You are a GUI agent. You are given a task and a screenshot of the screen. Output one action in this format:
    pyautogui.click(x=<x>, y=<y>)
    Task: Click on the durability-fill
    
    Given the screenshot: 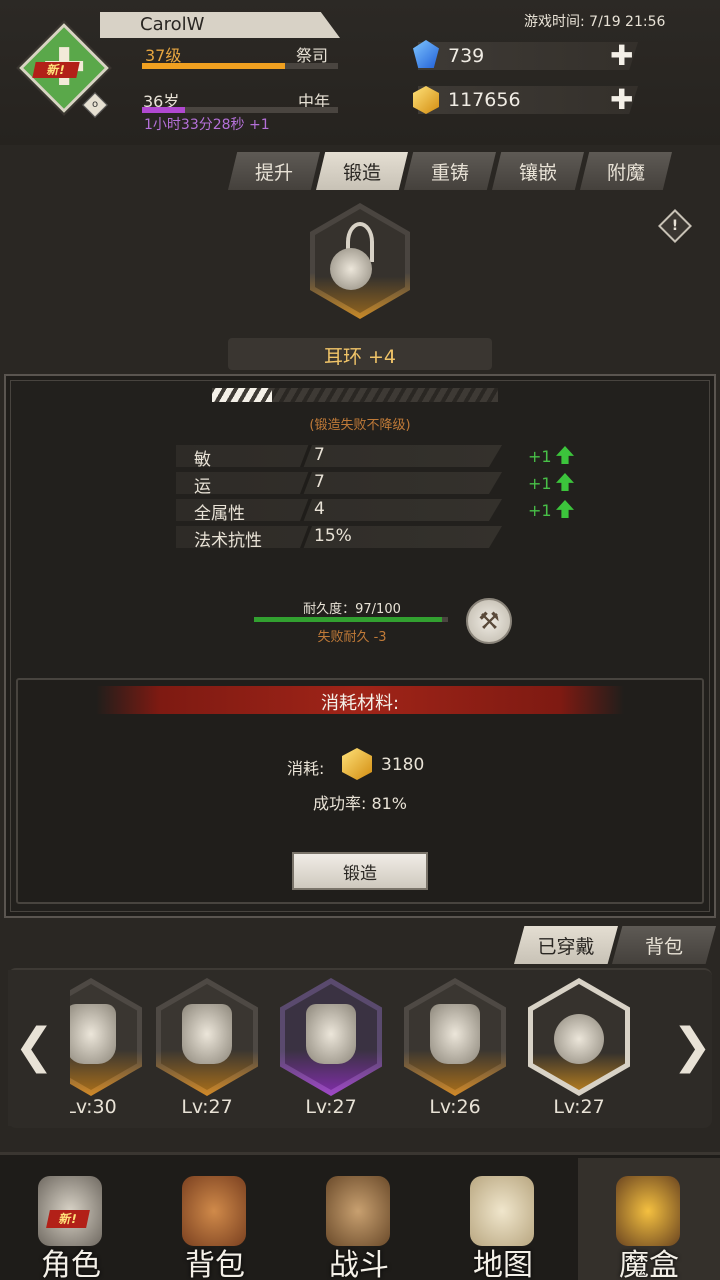 What is the action you would take?
    pyautogui.click(x=348, y=619)
    